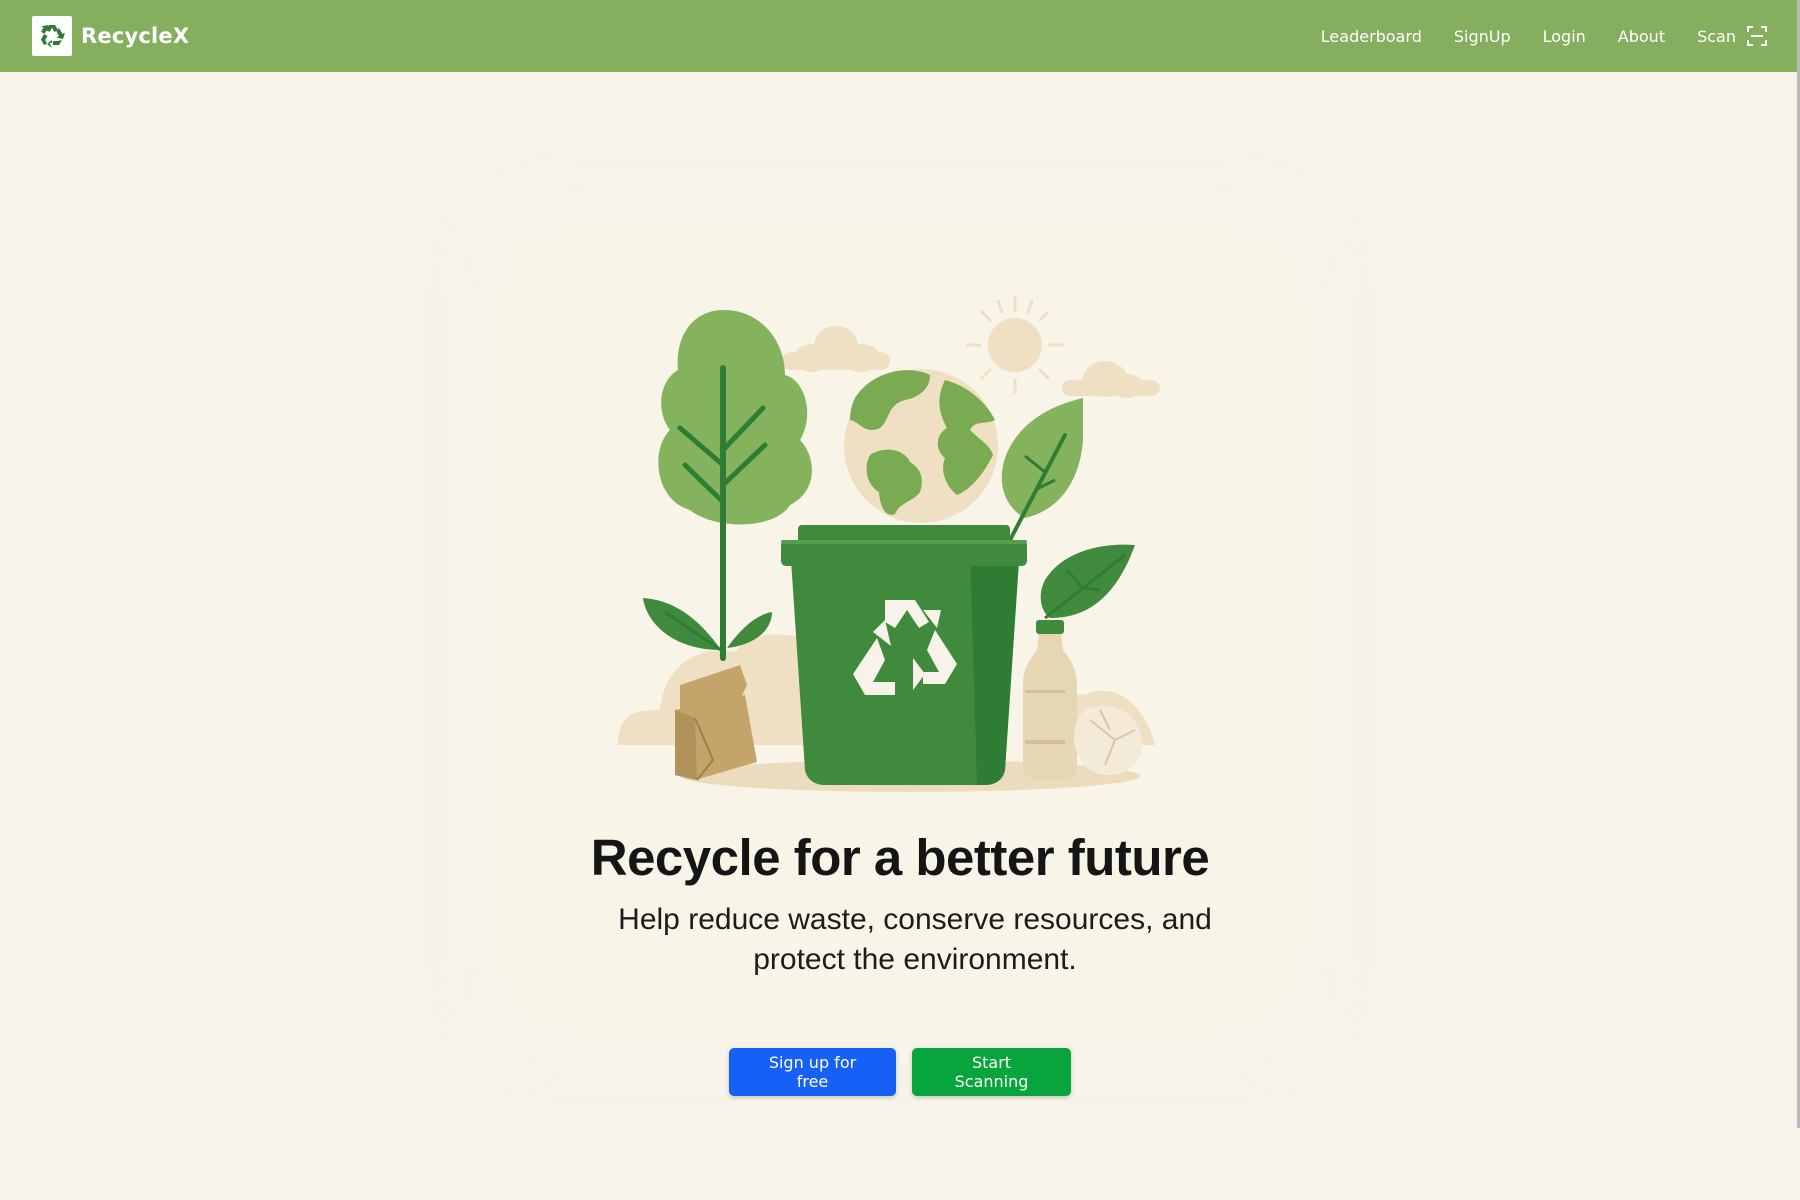 Image resolution: width=1800 pixels, height=1200 pixels. What do you see at coordinates (1716, 36) in the screenshot?
I see `nav-scan-label: Scan` at bounding box center [1716, 36].